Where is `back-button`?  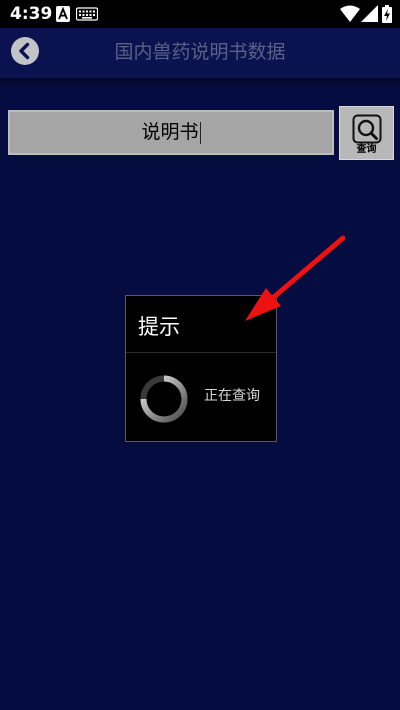 back-button is located at coordinates (25, 51).